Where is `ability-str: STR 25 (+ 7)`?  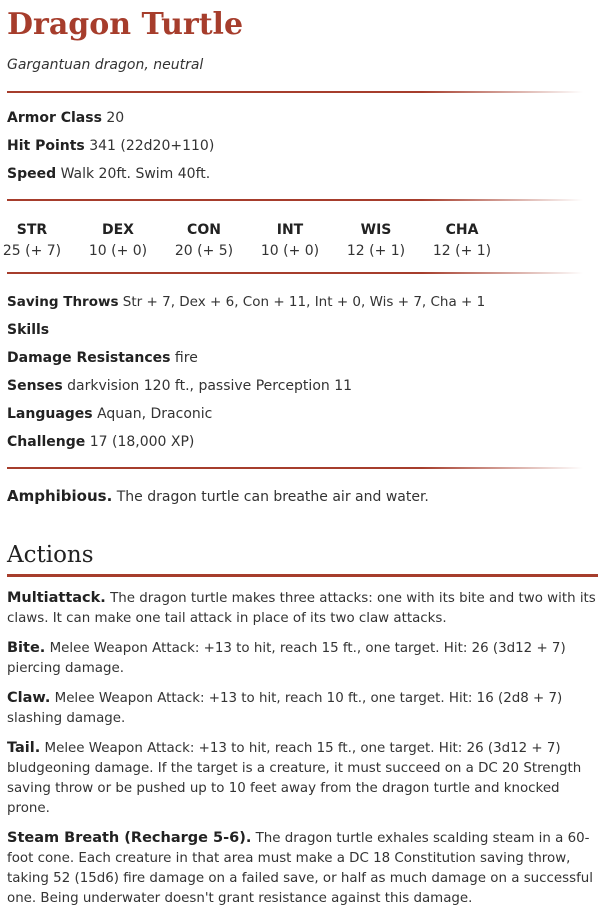 ability-str: STR 25 (+ 7) is located at coordinates (36, 240).